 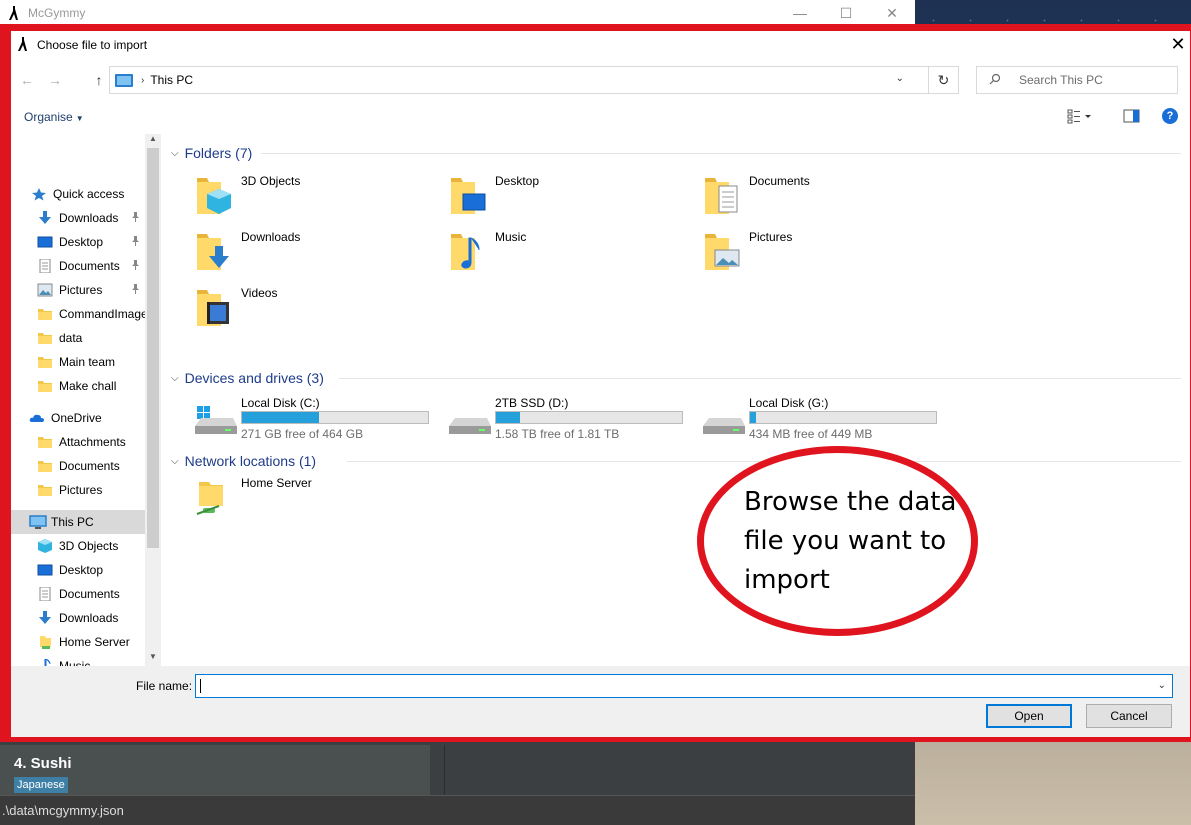 I want to click on sidebar-item-label: OneDrive, so click(x=76, y=418).